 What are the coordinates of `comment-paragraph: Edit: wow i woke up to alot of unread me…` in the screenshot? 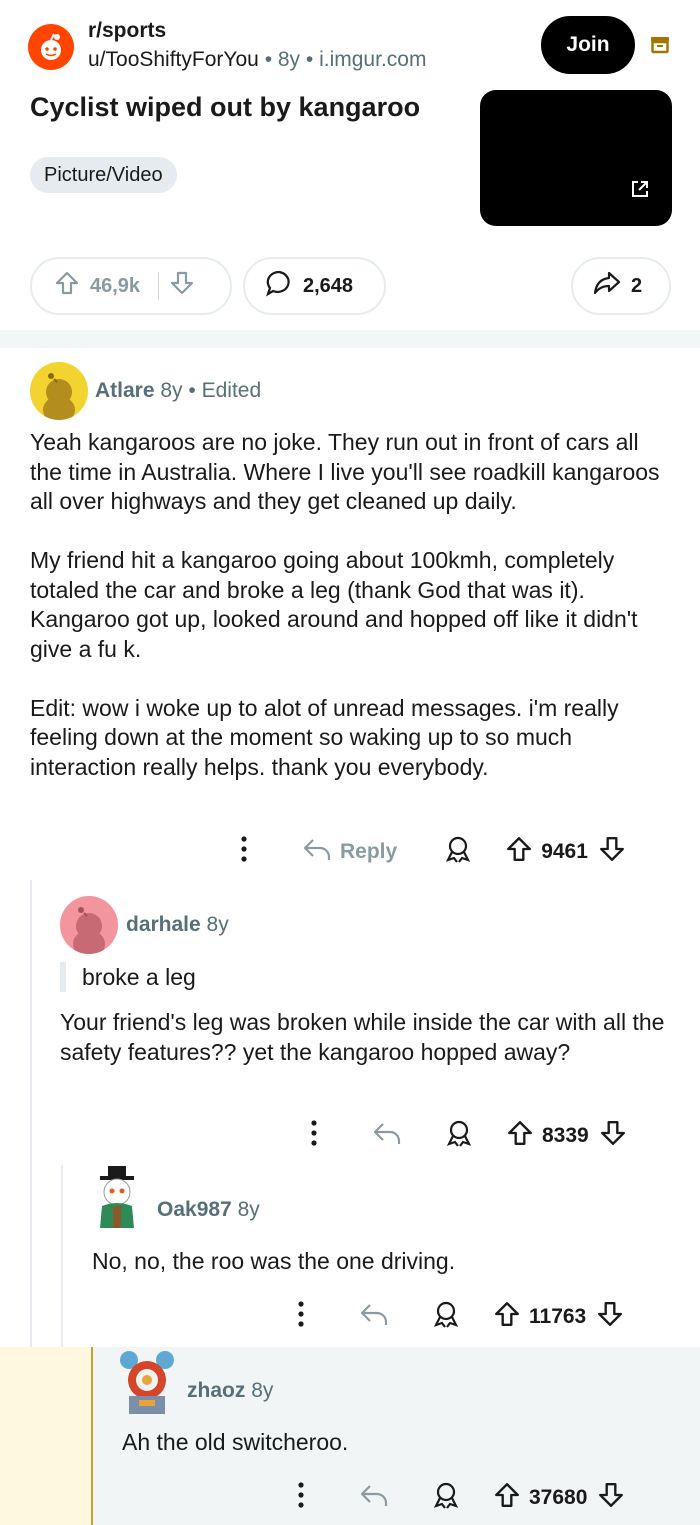 It's located at (324, 737).